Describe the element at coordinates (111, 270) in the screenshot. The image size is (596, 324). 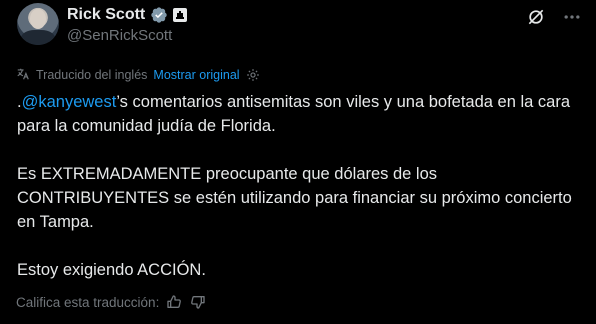
I see `tweet-paragraph-3: Estoy exigiendo ACCIÓN.` at that location.